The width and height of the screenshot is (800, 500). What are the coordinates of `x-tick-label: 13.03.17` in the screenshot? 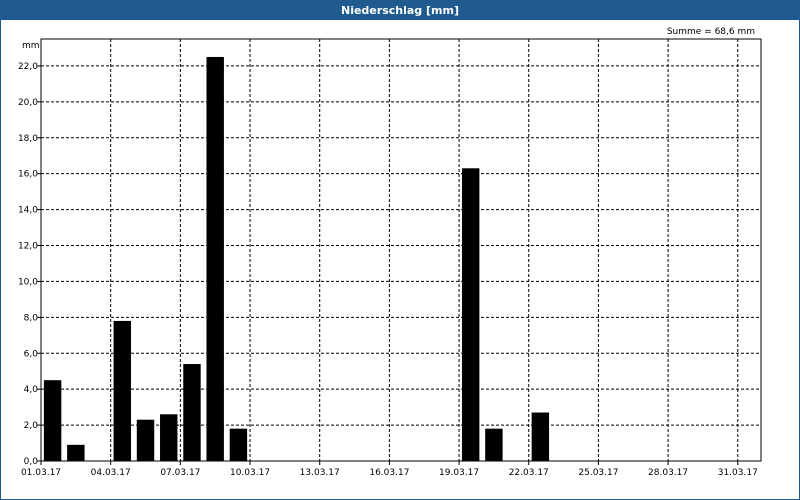 It's located at (320, 473).